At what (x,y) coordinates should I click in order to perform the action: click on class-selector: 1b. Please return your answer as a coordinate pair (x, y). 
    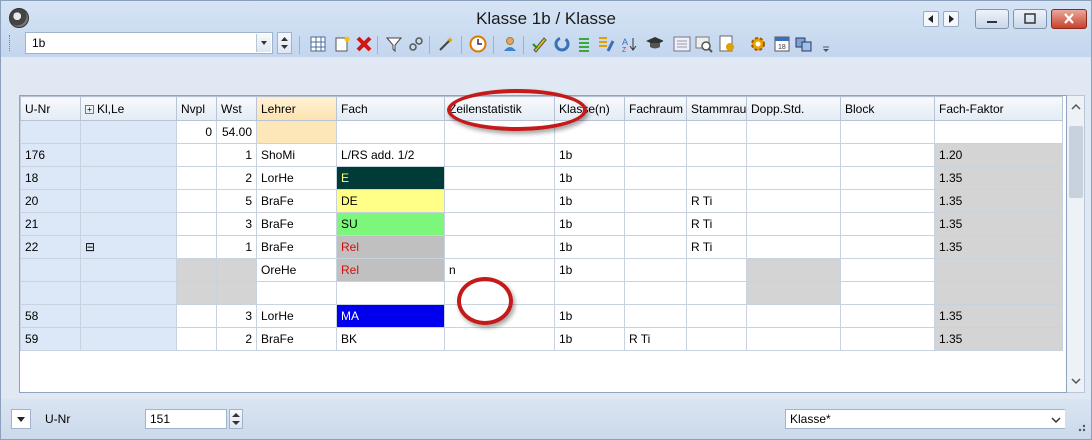
    Looking at the image, I should click on (149, 43).